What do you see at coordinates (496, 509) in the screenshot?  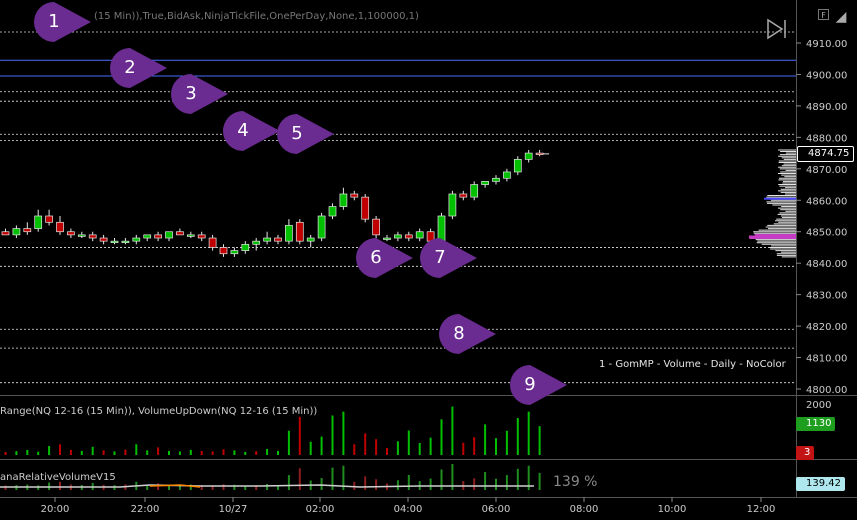 I see `time-tick-label: 06:00` at bounding box center [496, 509].